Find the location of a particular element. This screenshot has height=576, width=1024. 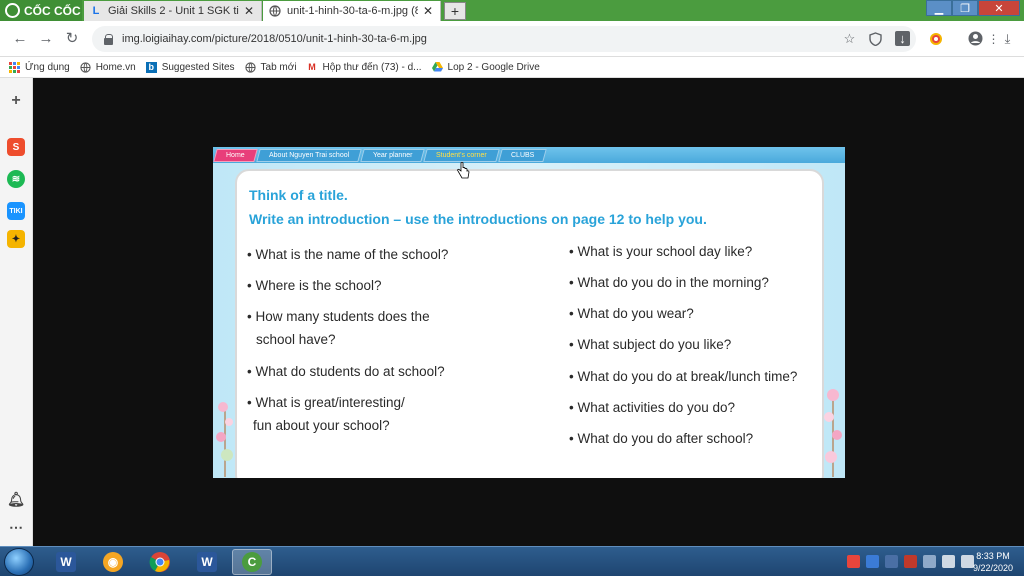

bluetooth-tray-icon is located at coordinates (891, 561).